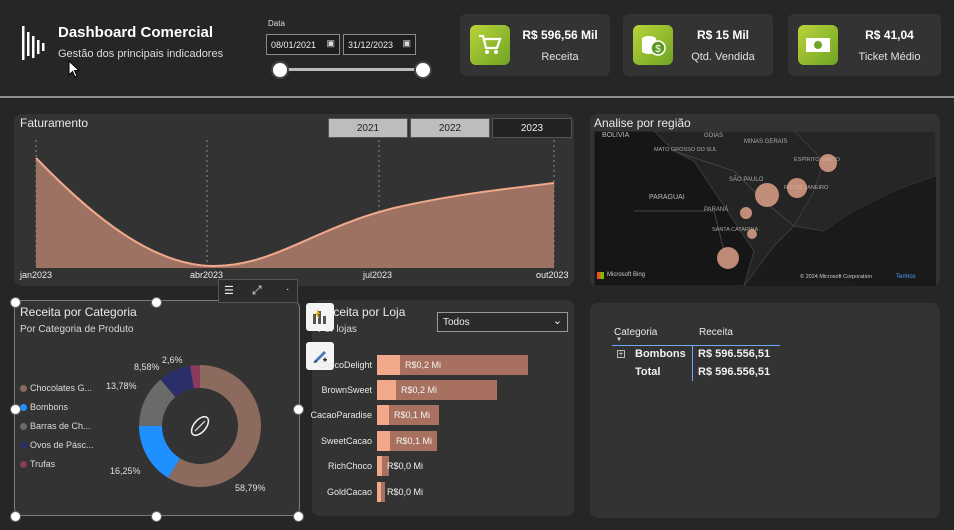  I want to click on map-label: GOIAS, so click(713, 136).